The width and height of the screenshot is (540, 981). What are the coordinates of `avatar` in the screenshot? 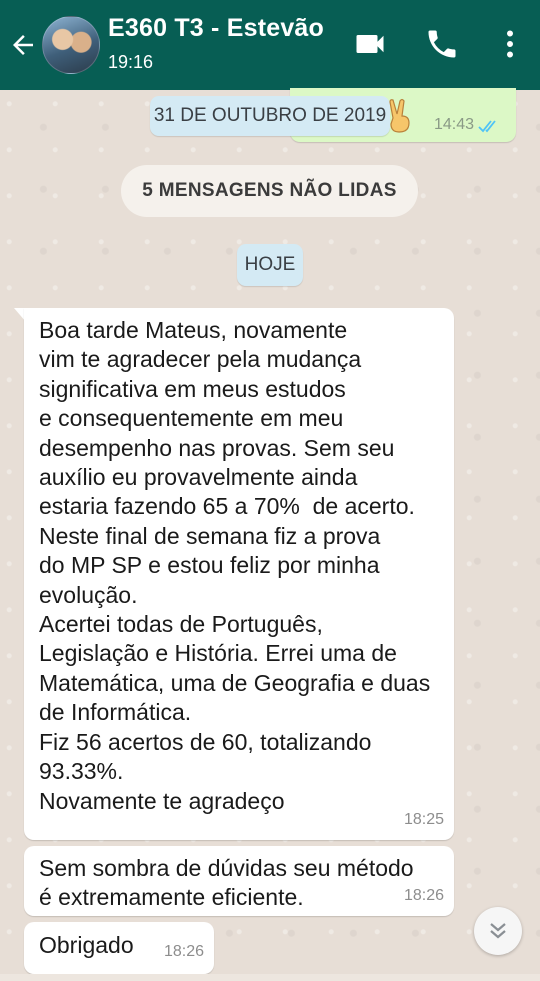 It's located at (71, 45).